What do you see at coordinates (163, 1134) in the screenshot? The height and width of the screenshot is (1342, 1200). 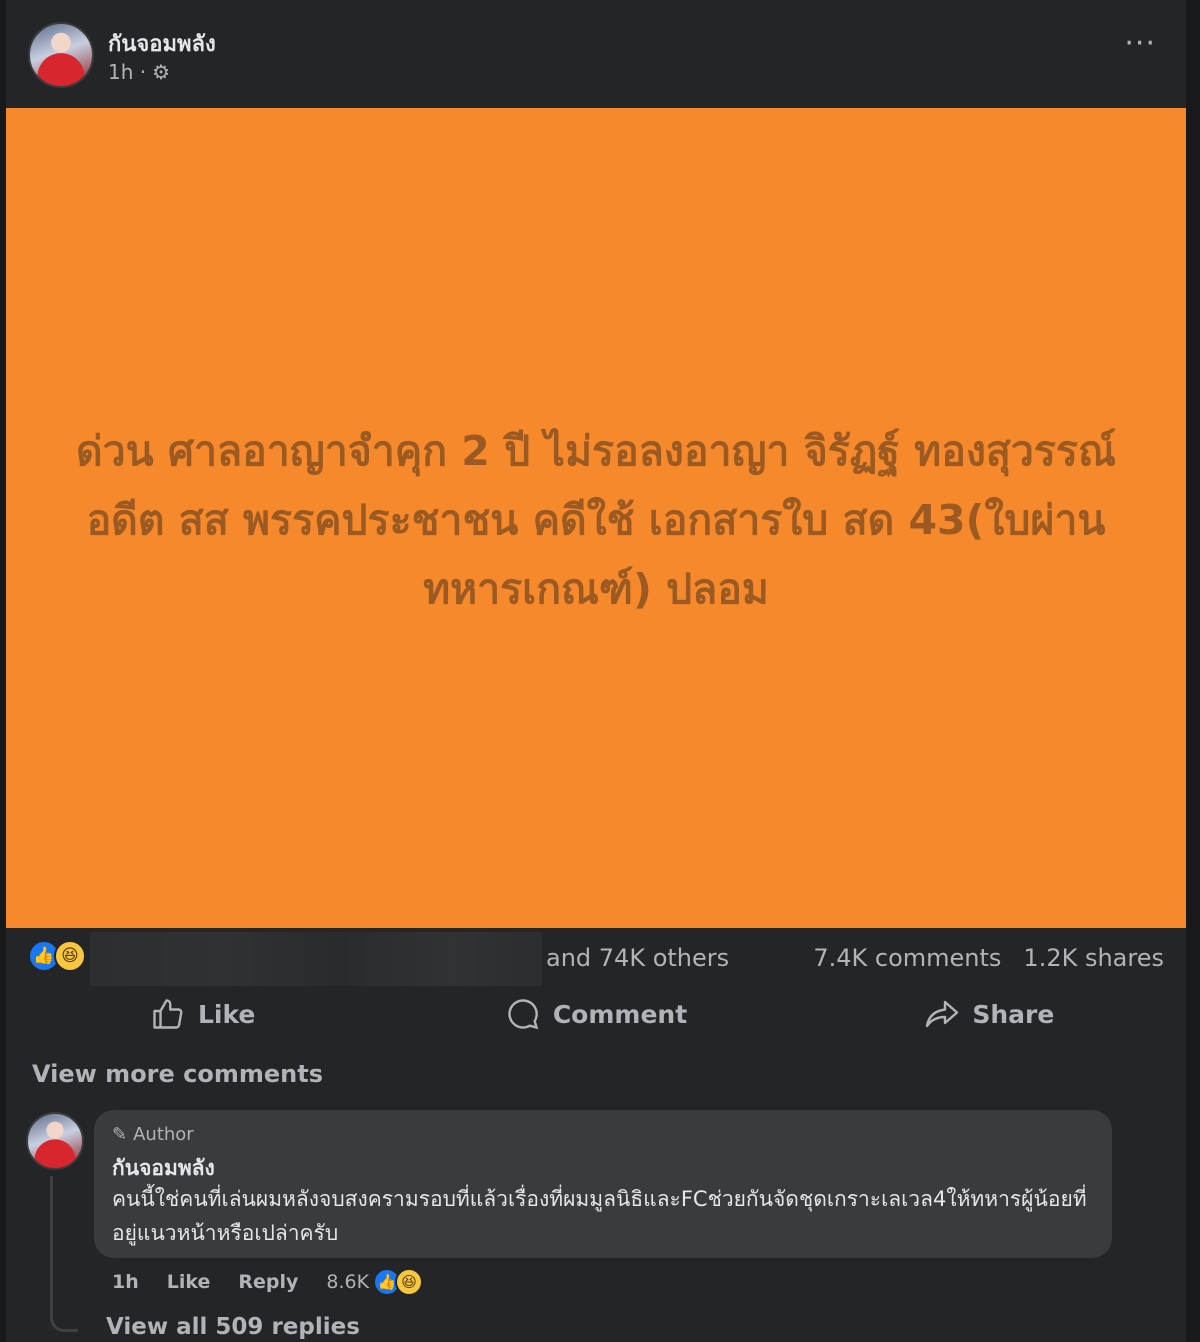 I see `author-badge-label: Author` at bounding box center [163, 1134].